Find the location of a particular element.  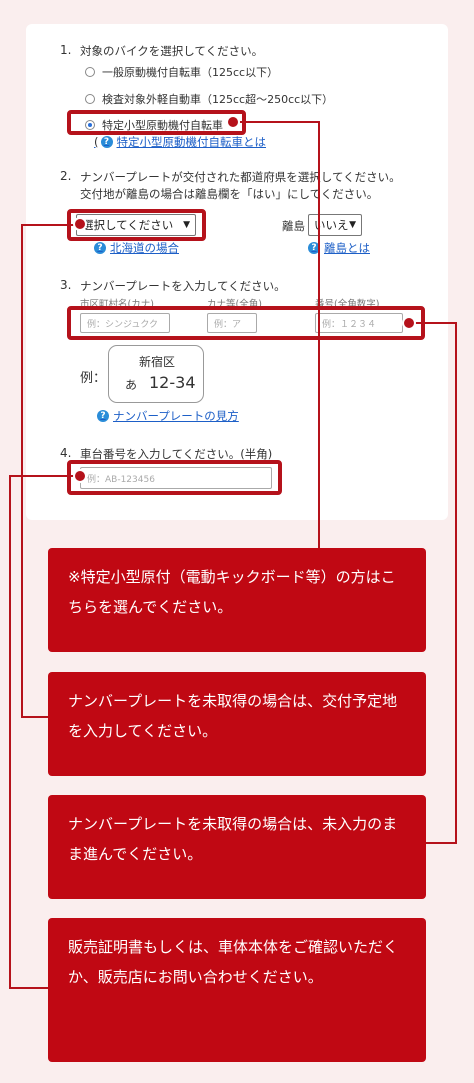

step4-number: 4. is located at coordinates (66, 453).